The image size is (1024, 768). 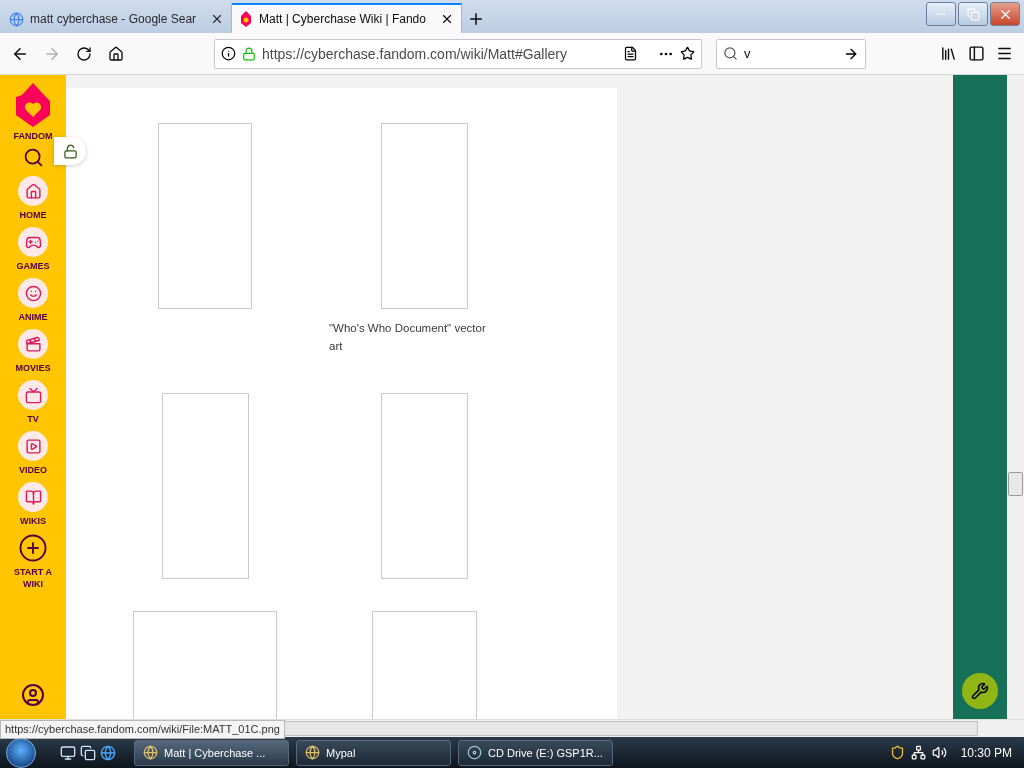 What do you see at coordinates (918, 752) in the screenshot?
I see `network-icon` at bounding box center [918, 752].